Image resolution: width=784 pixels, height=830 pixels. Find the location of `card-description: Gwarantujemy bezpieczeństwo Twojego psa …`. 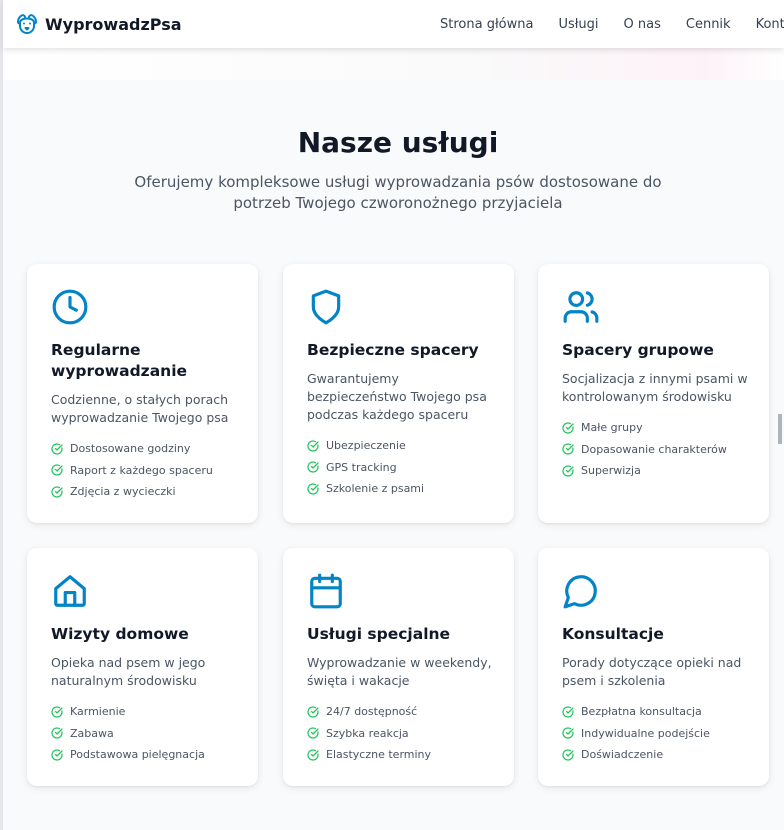

card-description: Gwarantujemy bezpieczeństwo Twojego psa … is located at coordinates (397, 396).